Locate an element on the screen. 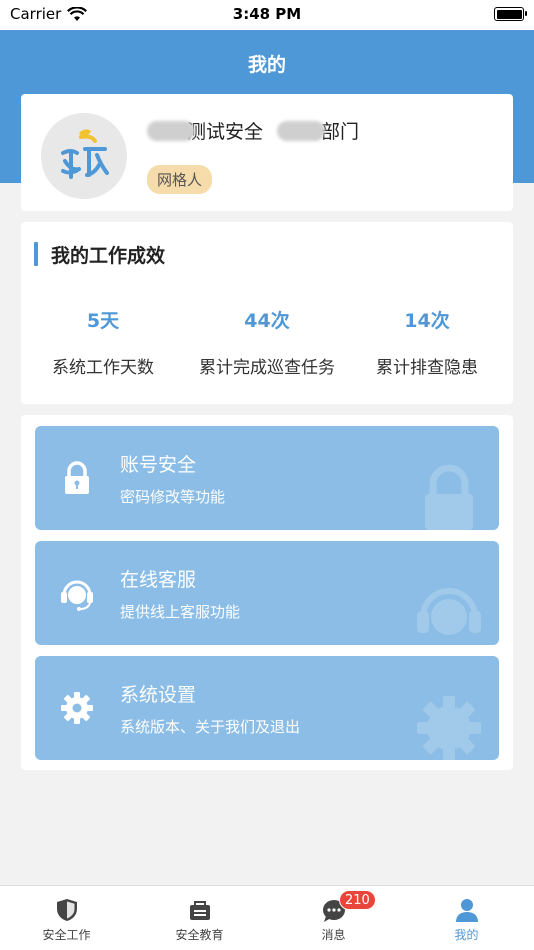 The height and width of the screenshot is (950, 534). user-icon is located at coordinates (466, 910).